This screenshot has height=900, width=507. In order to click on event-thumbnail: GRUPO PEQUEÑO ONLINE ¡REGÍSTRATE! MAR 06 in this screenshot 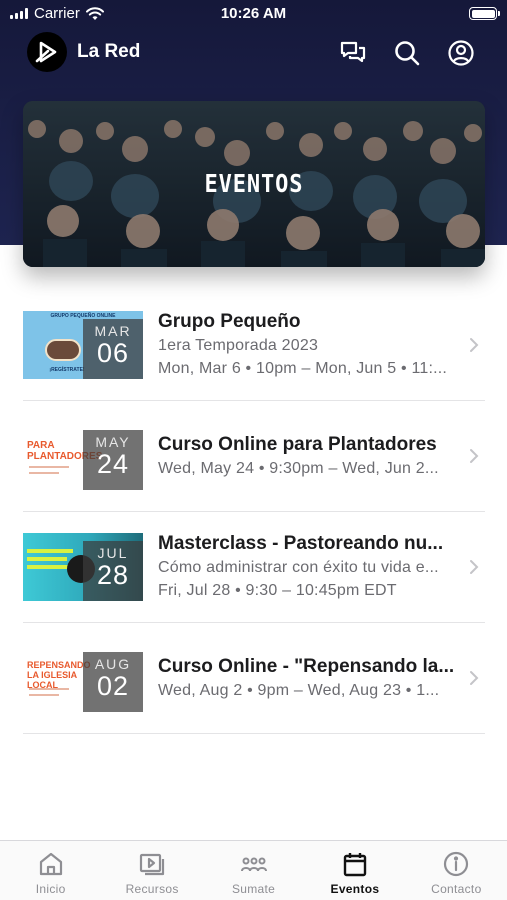, I will do `click(83, 345)`.